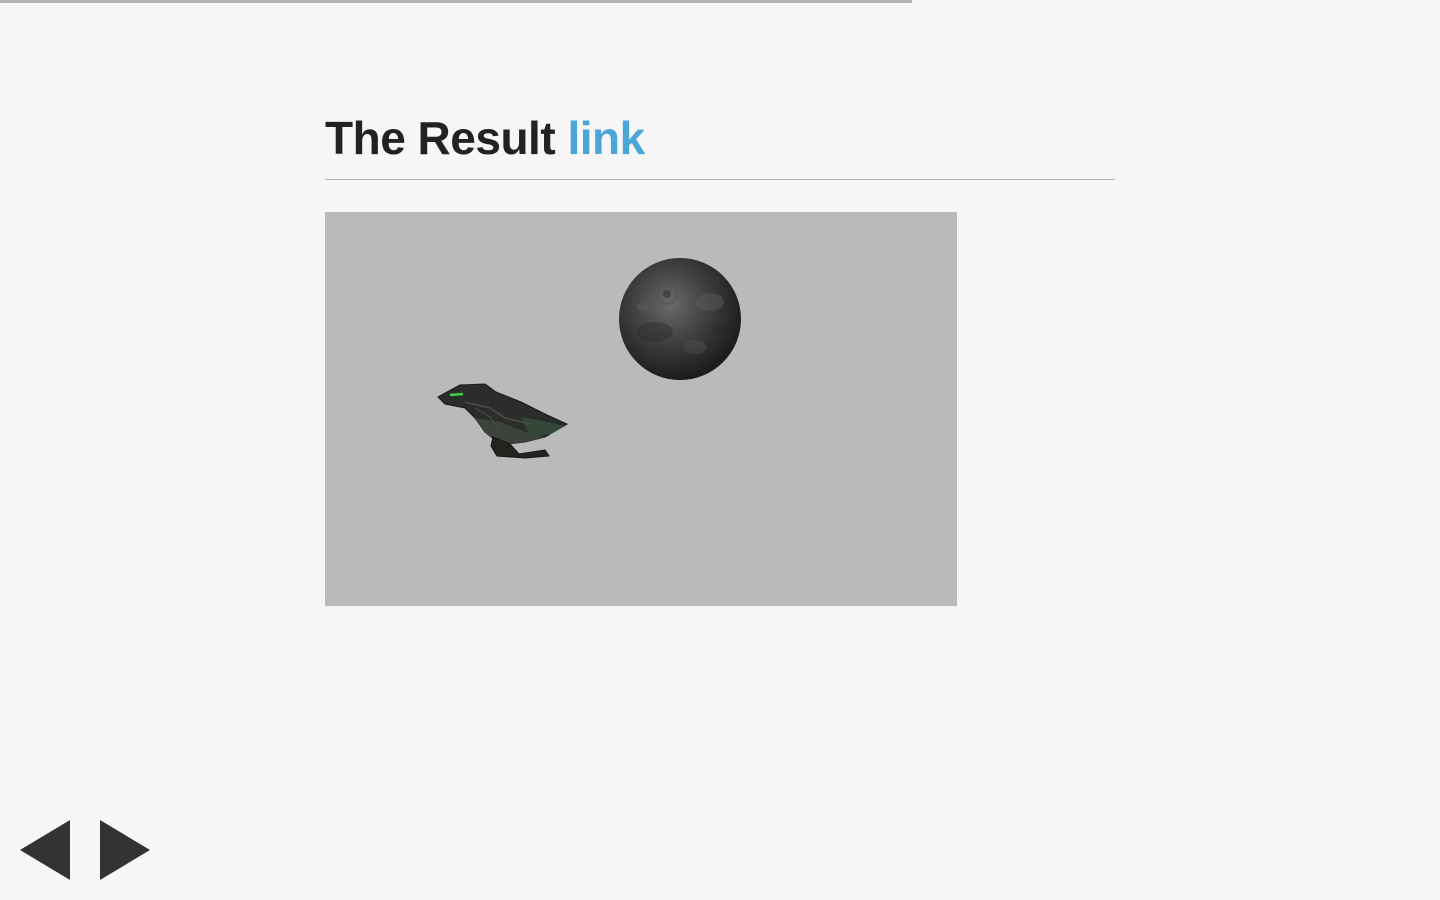  I want to click on triangle-left-icon, so click(45, 850).